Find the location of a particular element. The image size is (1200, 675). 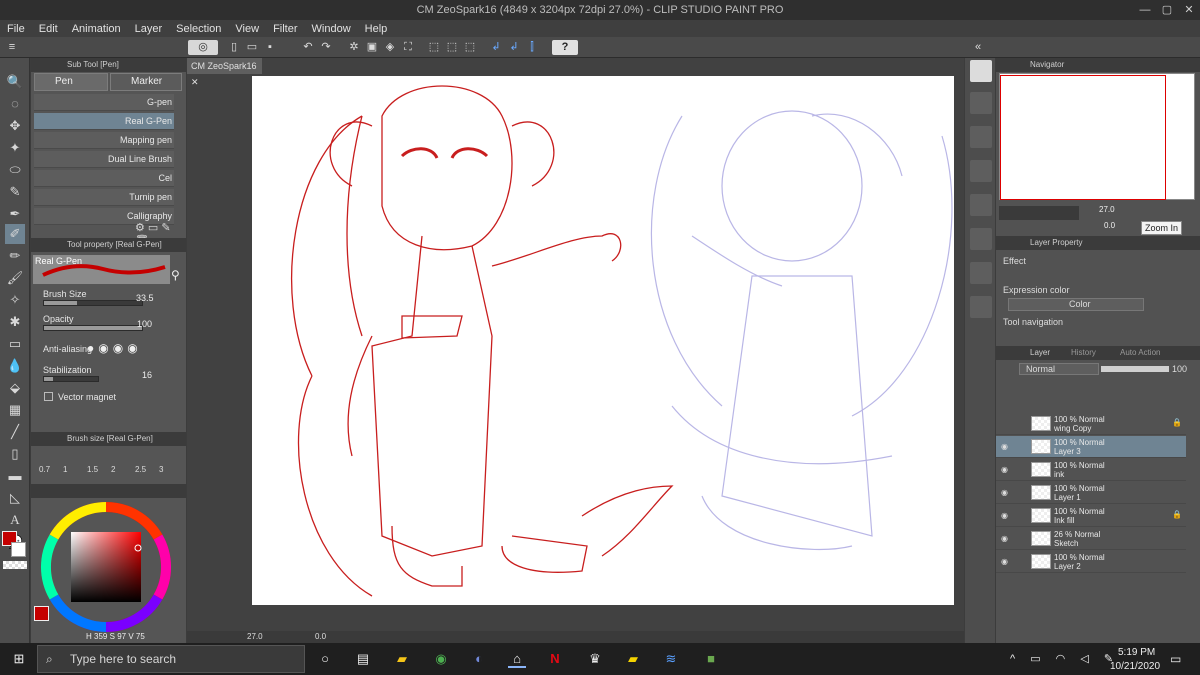

airbrush-icon: ✧ is located at coordinates (15, 300).